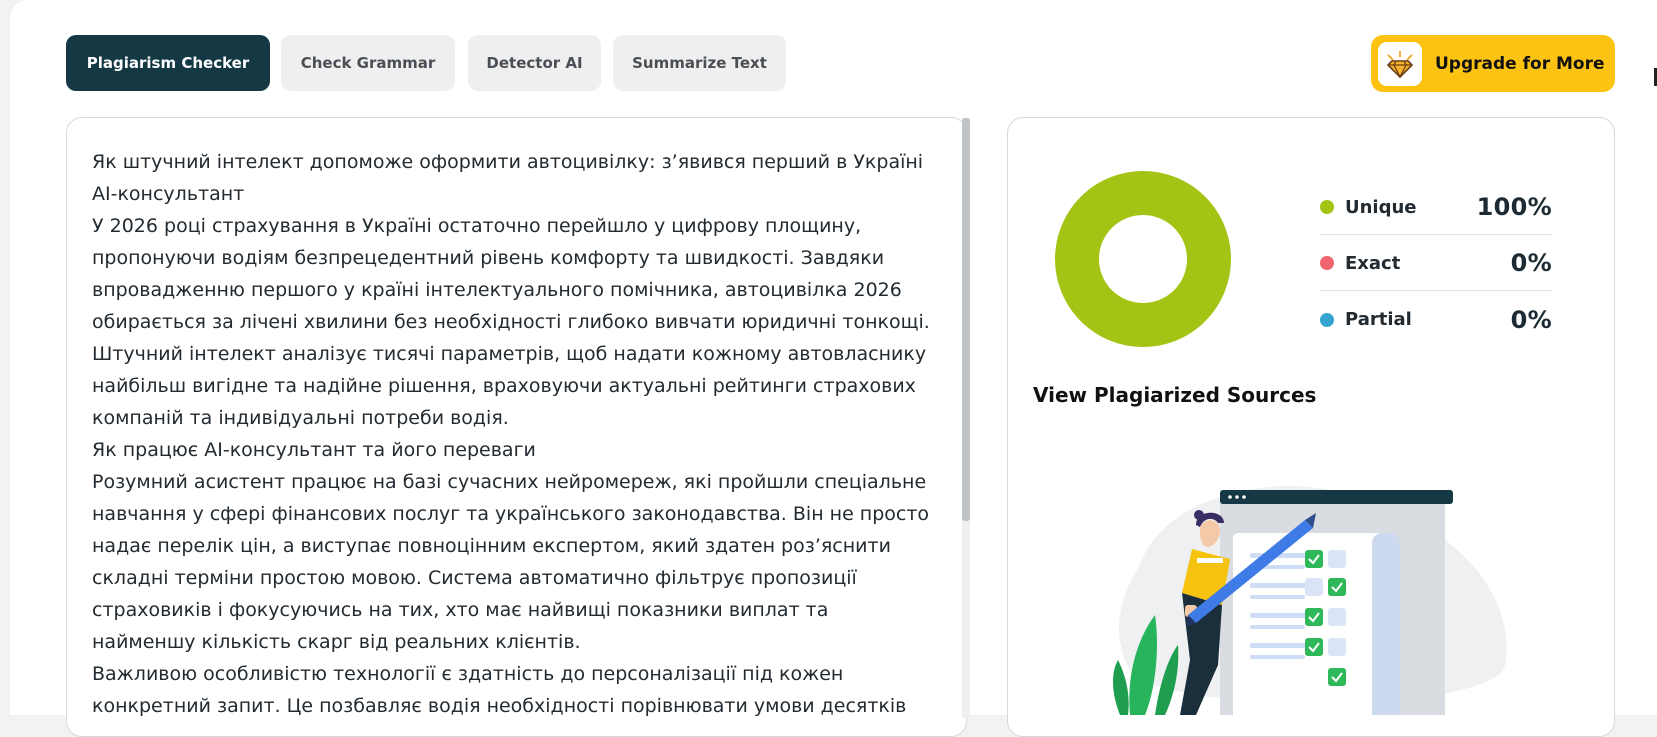  Describe the element at coordinates (368, 63) in the screenshot. I see `tab-check-grammar: Check Grammar` at that location.